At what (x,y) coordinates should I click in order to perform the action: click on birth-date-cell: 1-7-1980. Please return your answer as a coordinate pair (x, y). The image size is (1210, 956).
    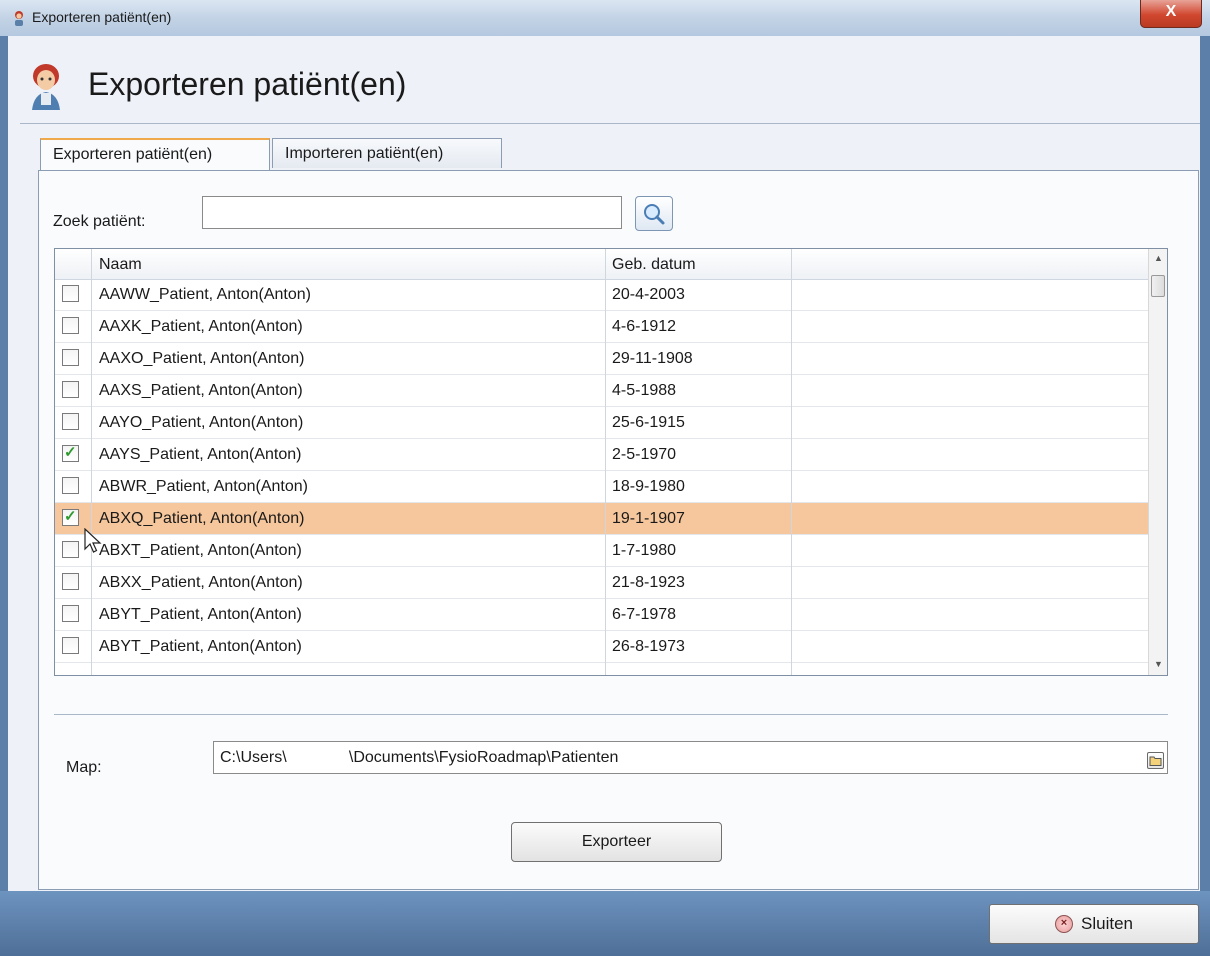
    Looking at the image, I should click on (644, 550).